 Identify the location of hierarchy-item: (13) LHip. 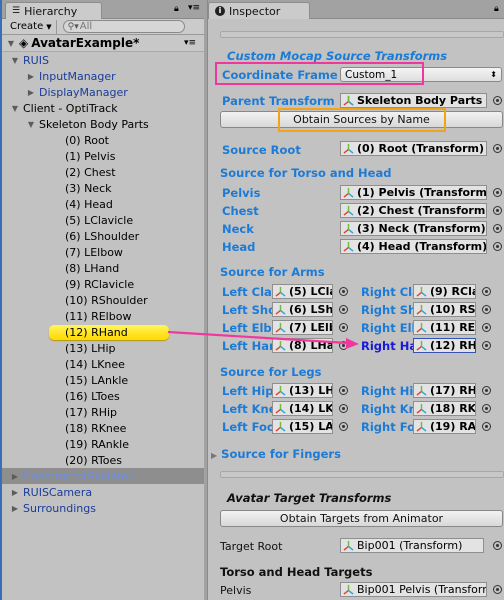
(103, 348).